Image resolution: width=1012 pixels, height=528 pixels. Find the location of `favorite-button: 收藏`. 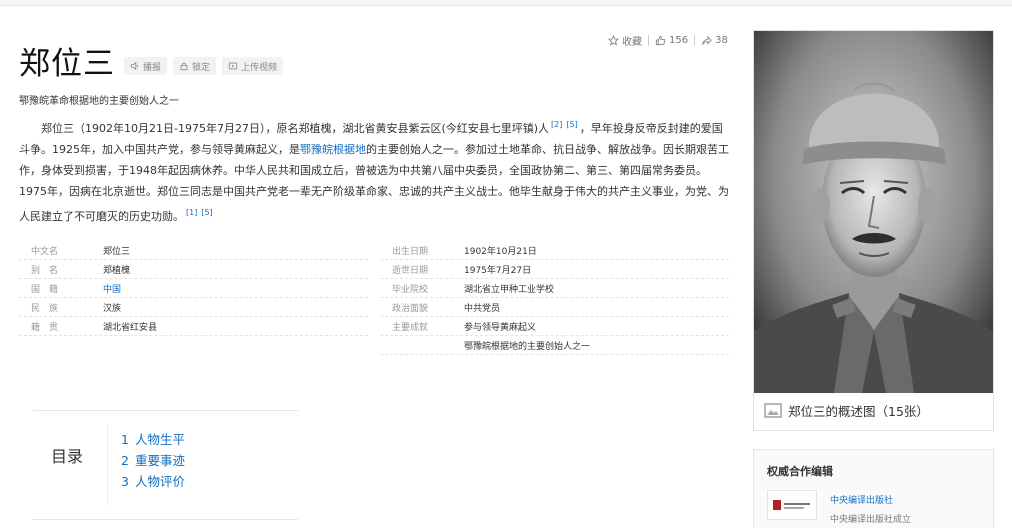

favorite-button: 收藏 is located at coordinates (625, 40).